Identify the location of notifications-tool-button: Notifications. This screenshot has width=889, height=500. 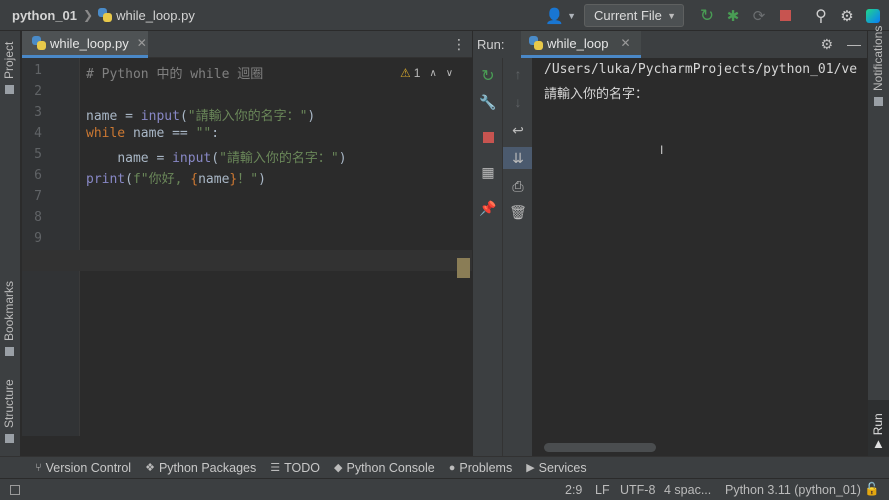
(878, 66).